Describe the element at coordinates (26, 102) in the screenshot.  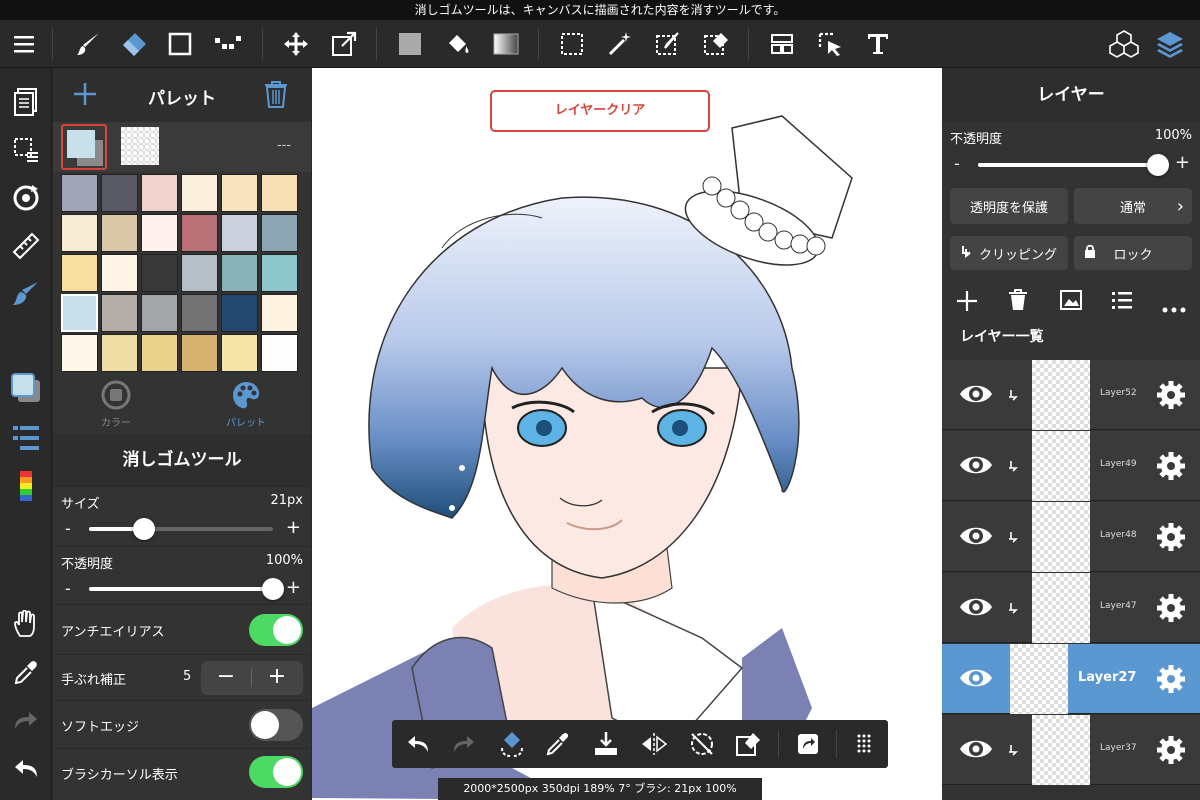
I see `pages-icon` at that location.